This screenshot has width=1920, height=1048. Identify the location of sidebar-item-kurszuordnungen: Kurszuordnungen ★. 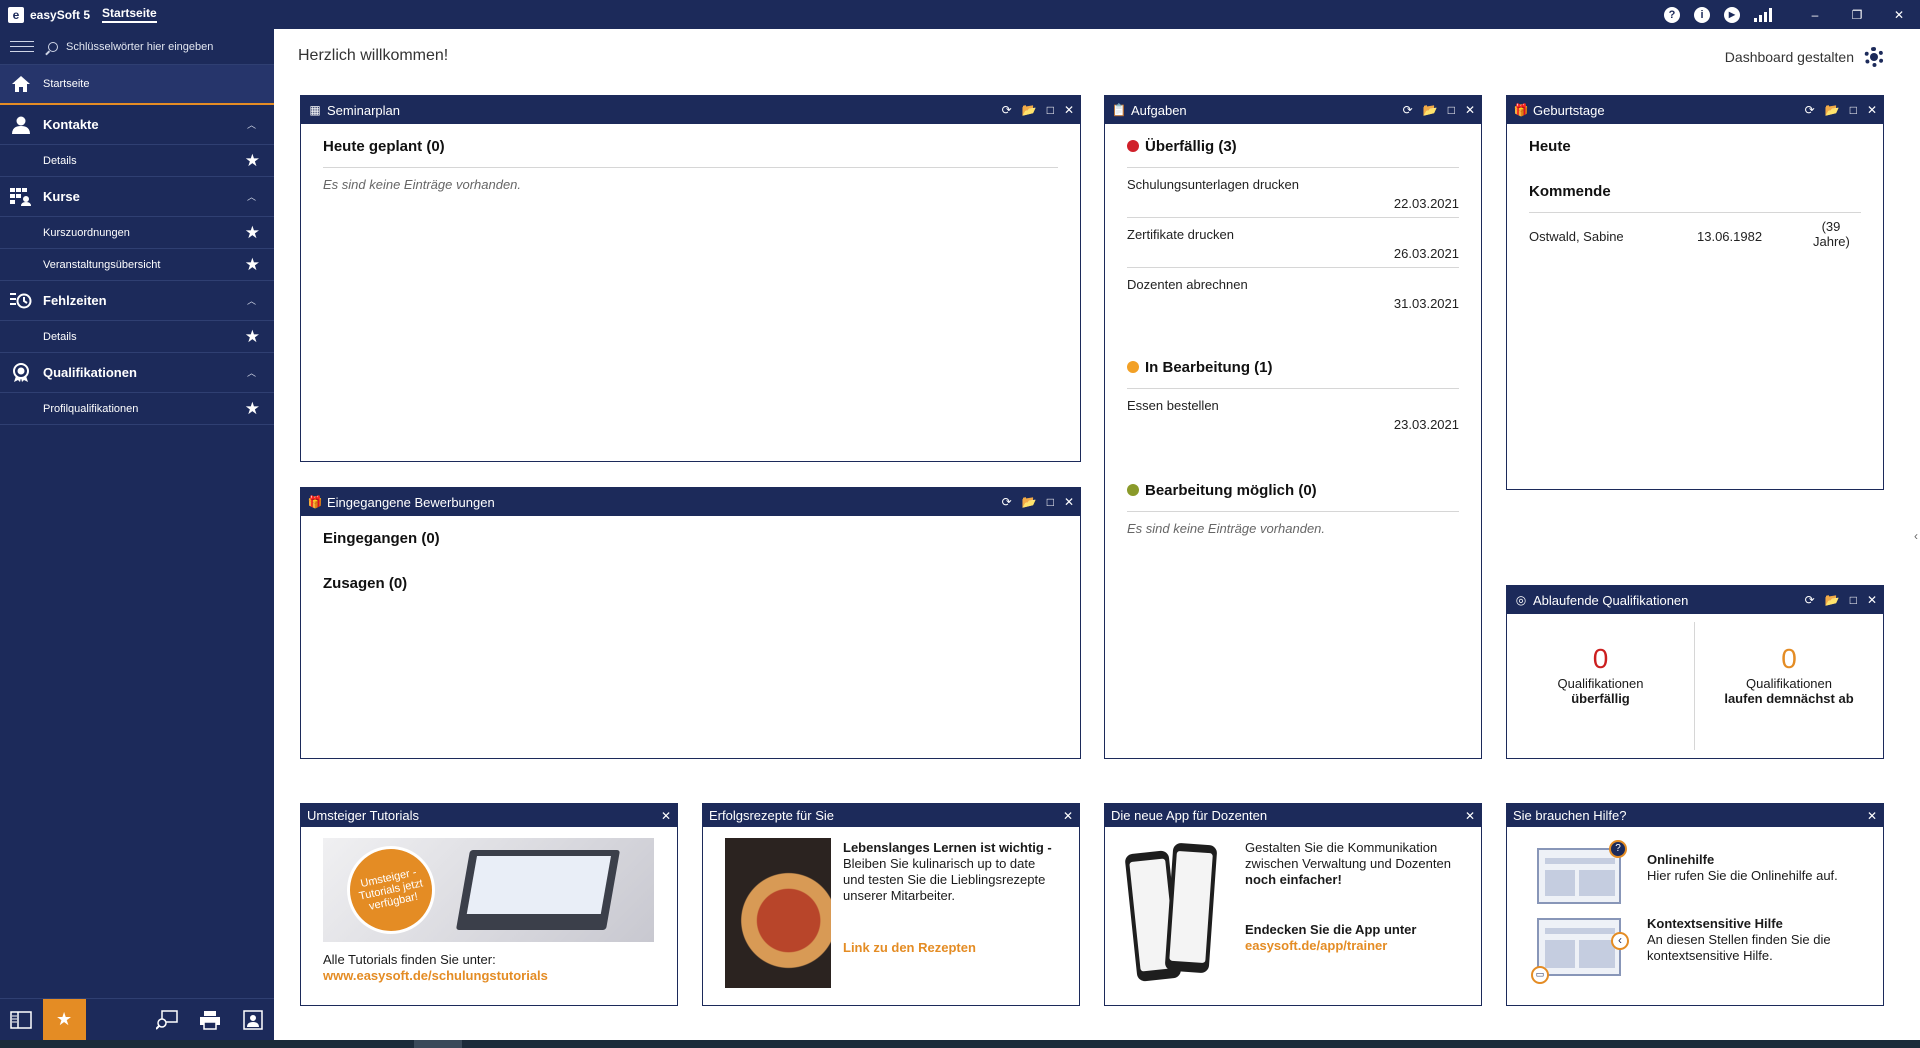
(137, 233).